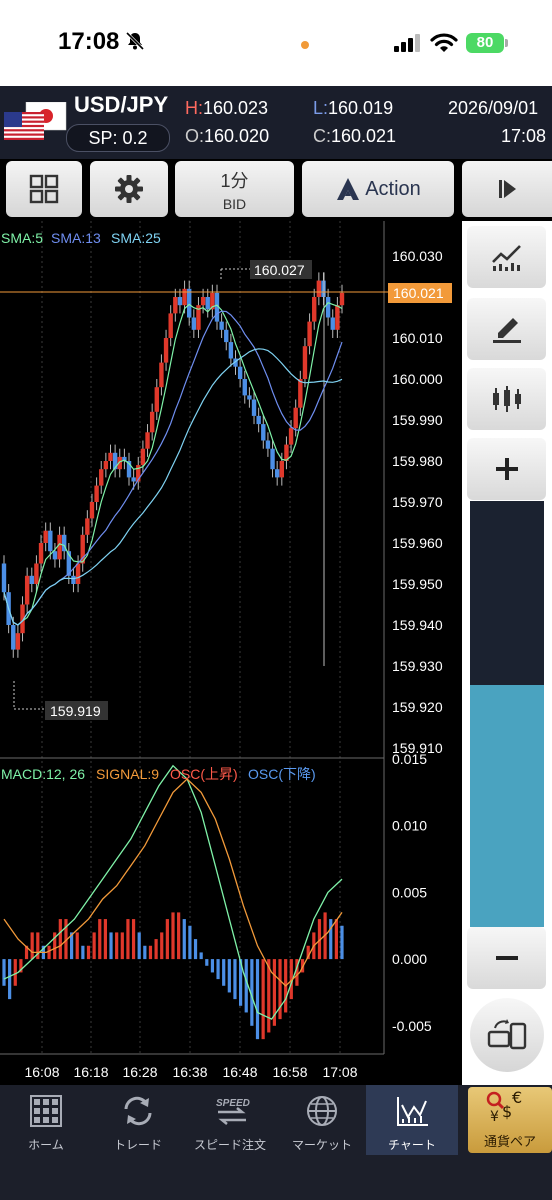 The width and height of the screenshot is (552, 1200). Describe the element at coordinates (75, 711) in the screenshot. I see `low-marker: 159.919` at that location.